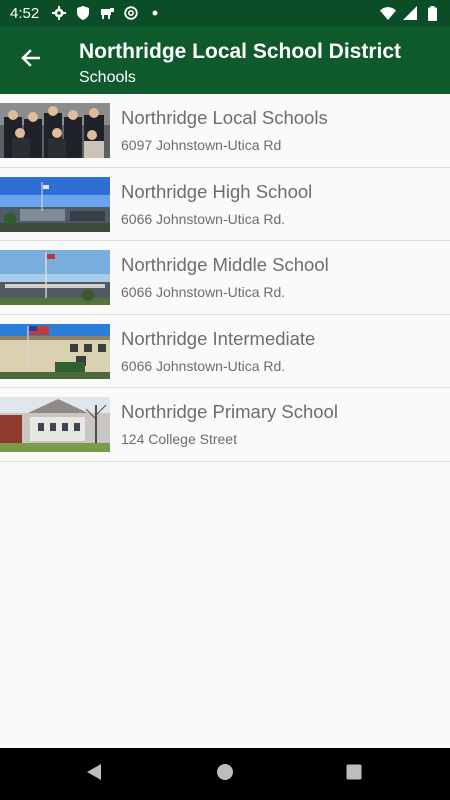  I want to click on status-right, so click(410, 13).